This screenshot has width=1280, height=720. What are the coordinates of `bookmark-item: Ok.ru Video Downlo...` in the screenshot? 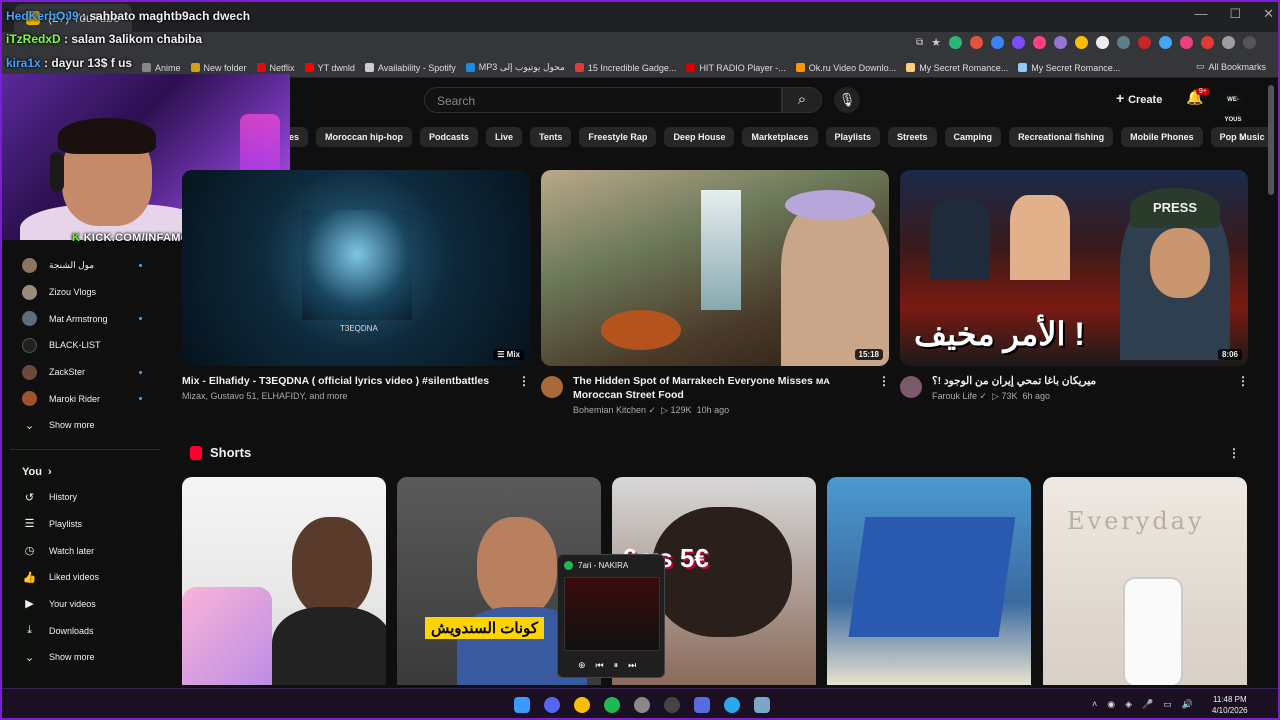 It's located at (845, 68).